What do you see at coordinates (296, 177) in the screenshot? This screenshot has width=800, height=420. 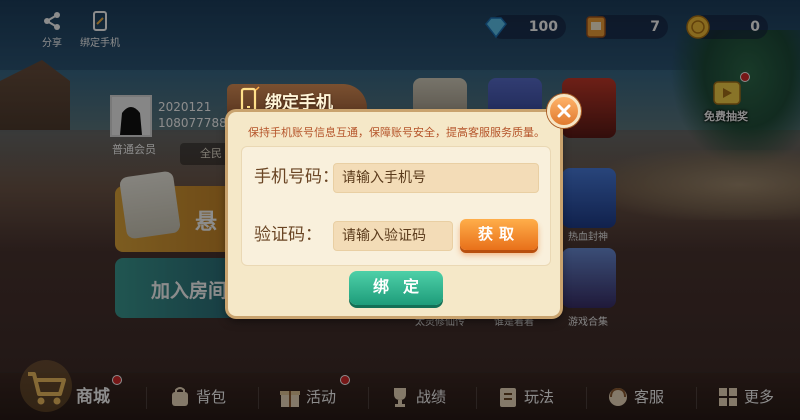 I see `phone-label: 手机号码：` at bounding box center [296, 177].